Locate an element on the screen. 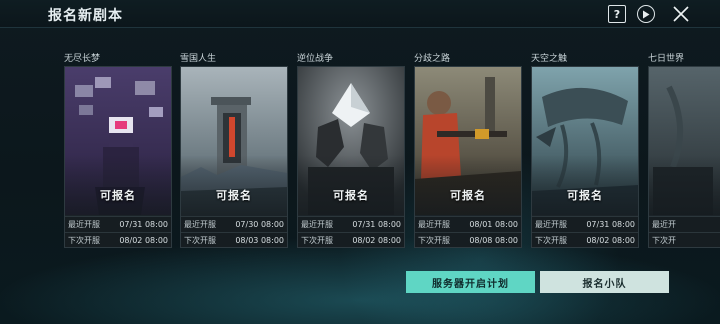  scenario-artwork is located at coordinates (684, 141).